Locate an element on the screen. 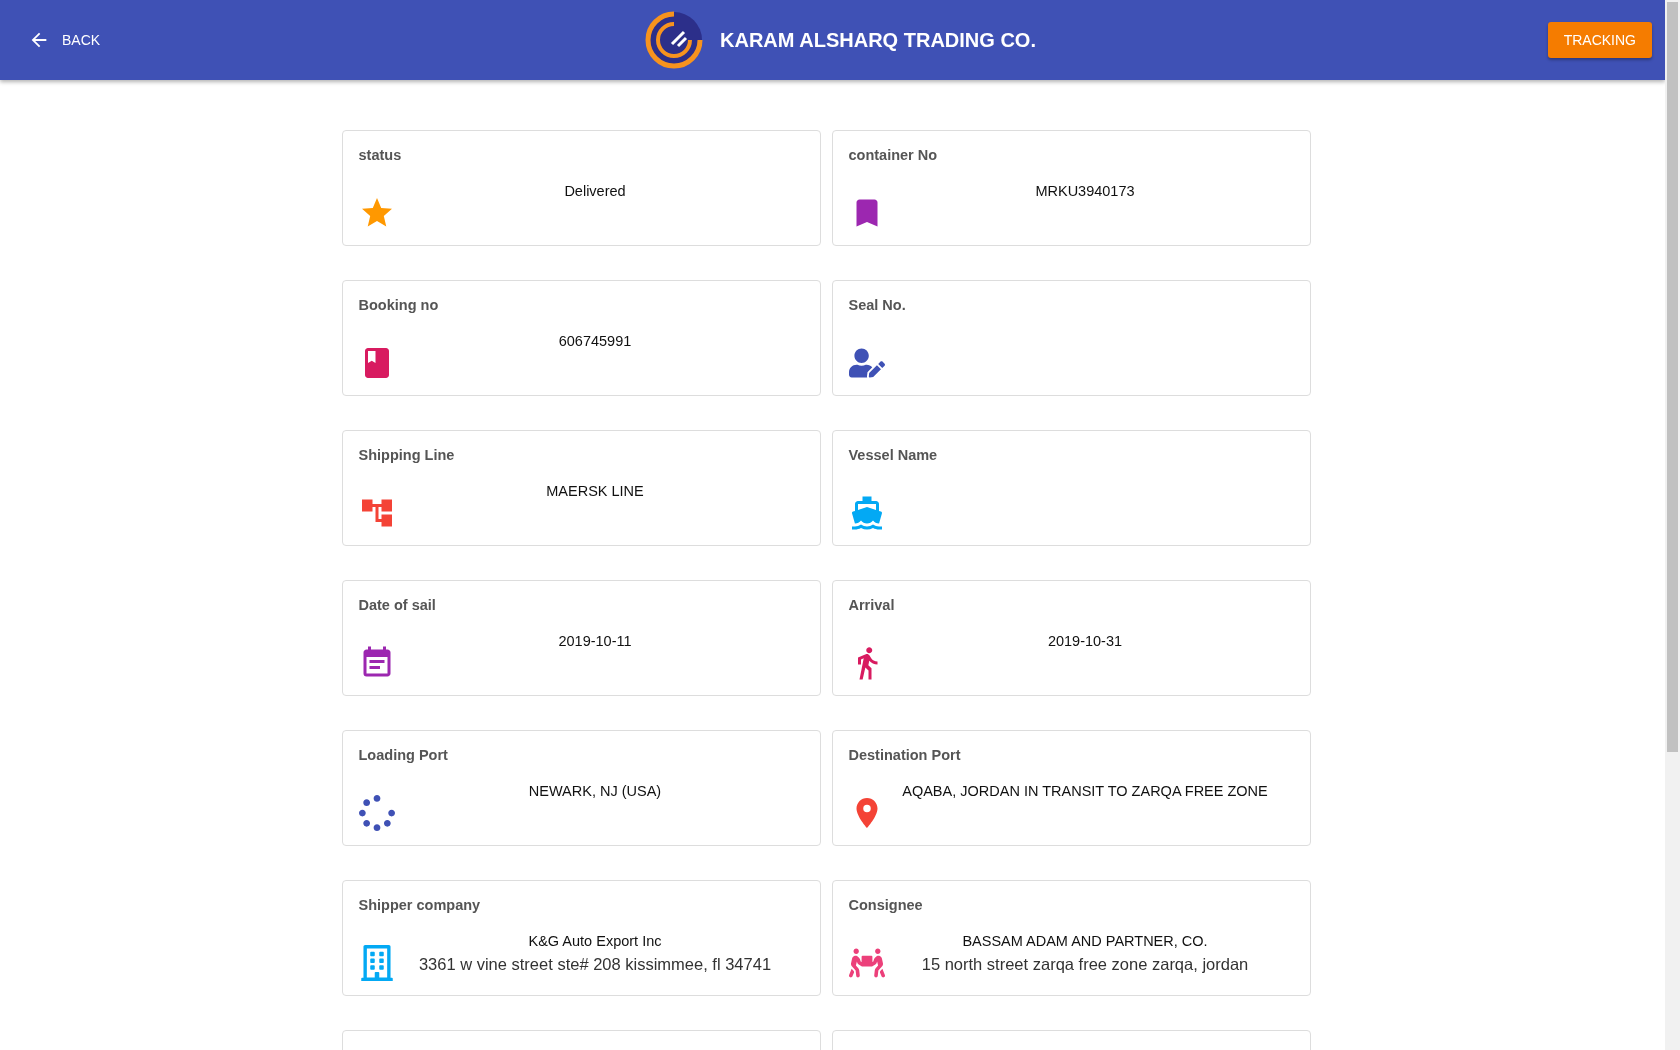 The width and height of the screenshot is (1680, 1050). field-label: Consignee is located at coordinates (885, 905).